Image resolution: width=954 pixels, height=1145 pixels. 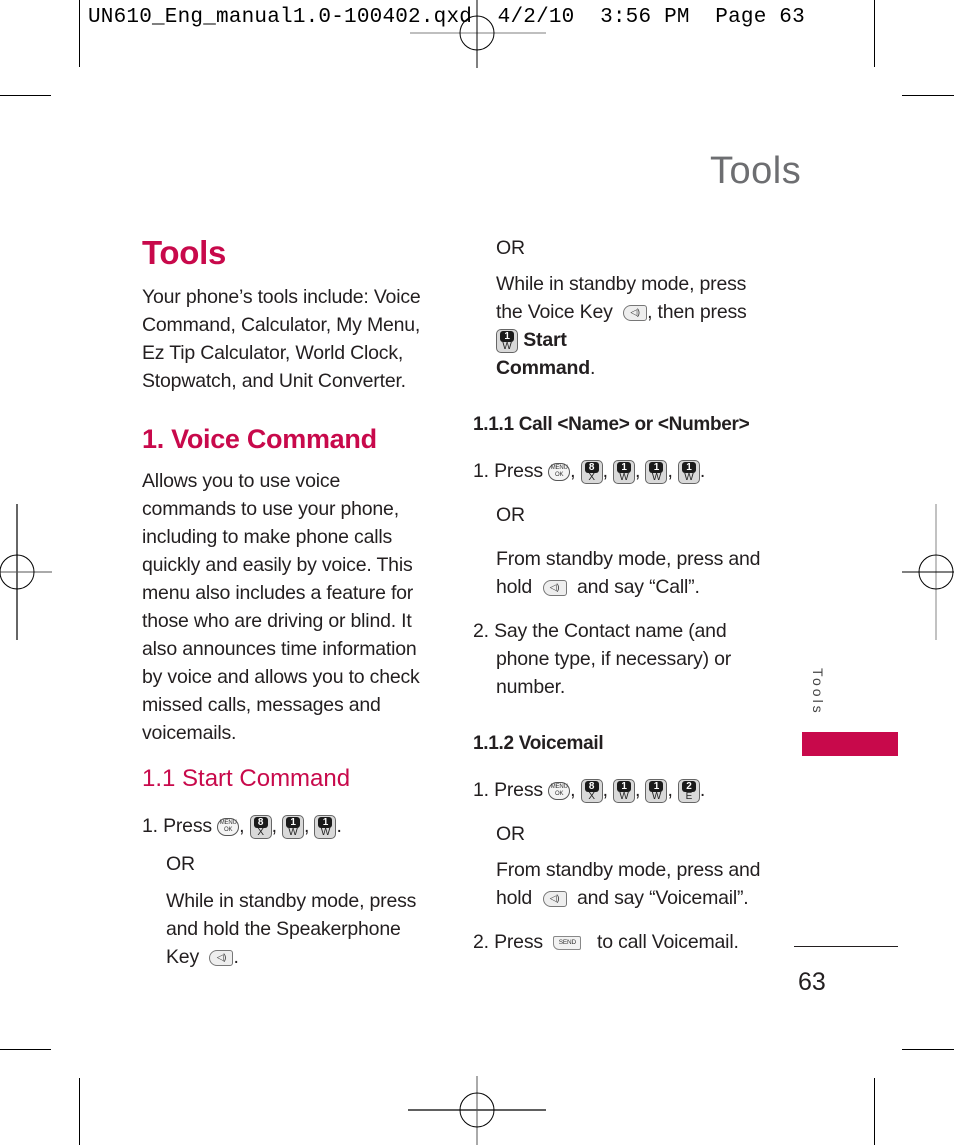 I want to click on key-2-icon: 2E, so click(x=688, y=790).